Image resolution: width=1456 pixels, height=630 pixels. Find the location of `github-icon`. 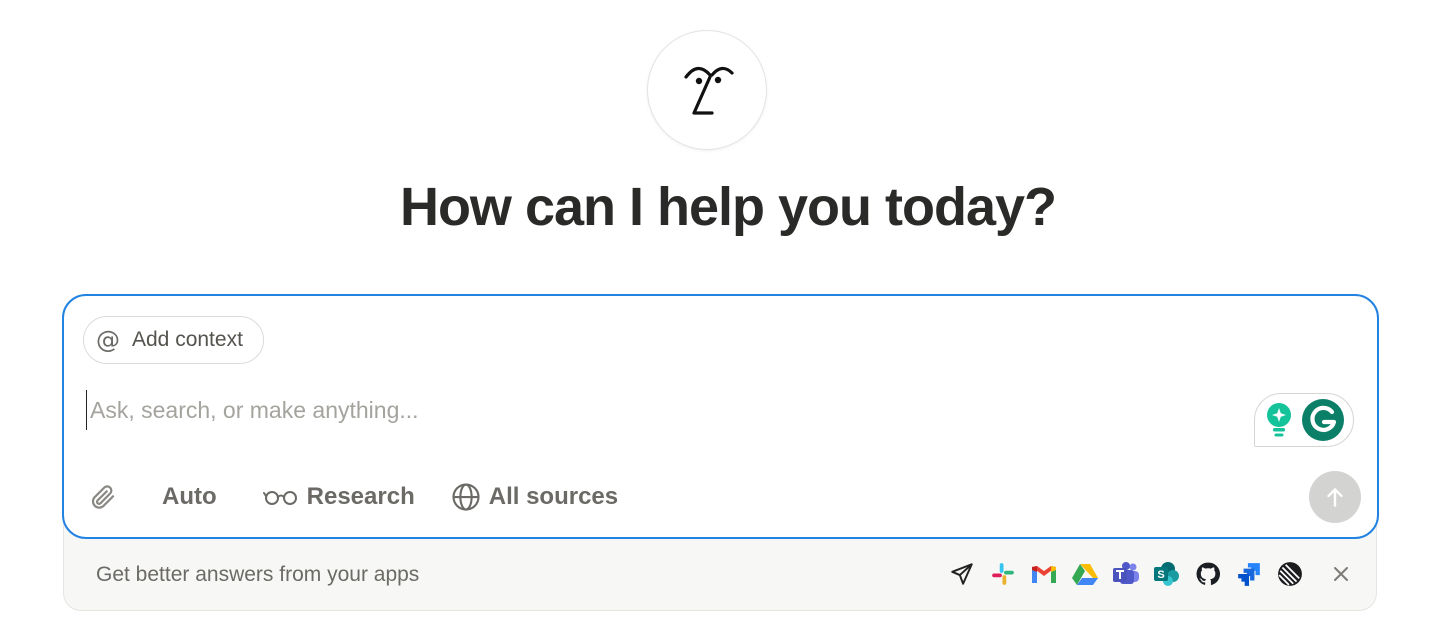

github-icon is located at coordinates (1208, 574).